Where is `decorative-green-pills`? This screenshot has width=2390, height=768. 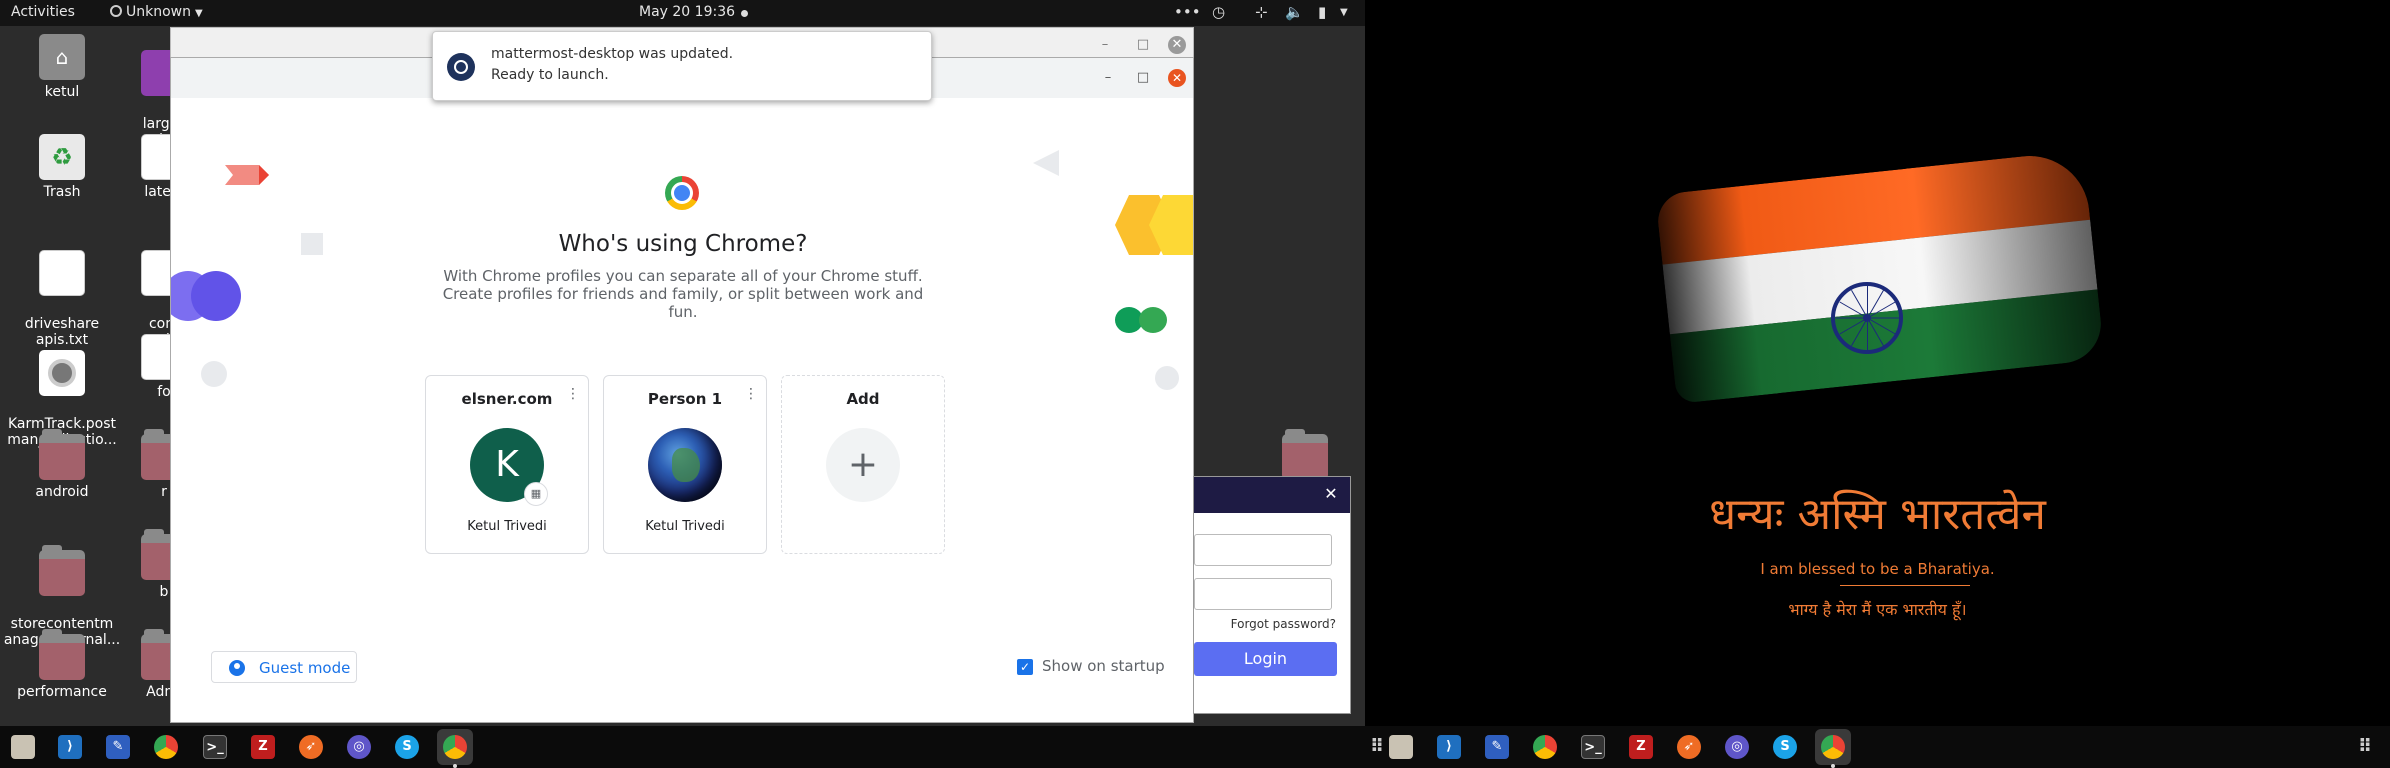 decorative-green-pills is located at coordinates (1142, 320).